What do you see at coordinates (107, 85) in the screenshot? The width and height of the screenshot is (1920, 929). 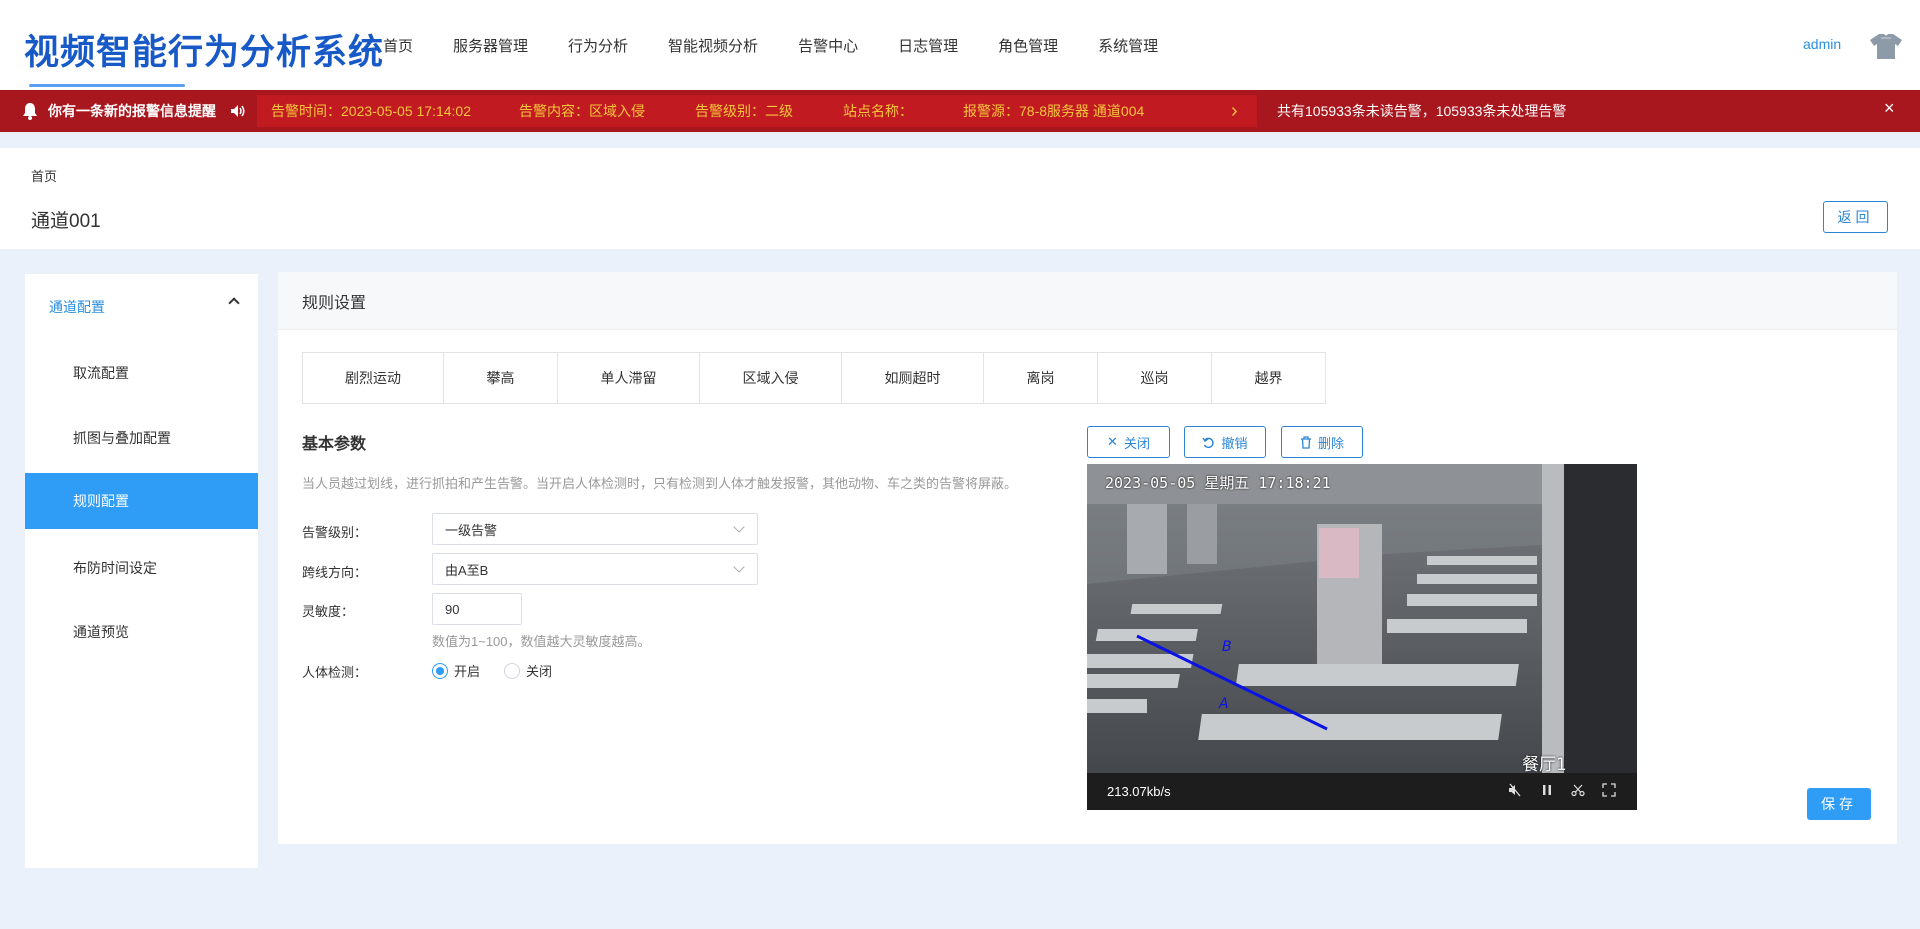 I see `title-underline` at bounding box center [107, 85].